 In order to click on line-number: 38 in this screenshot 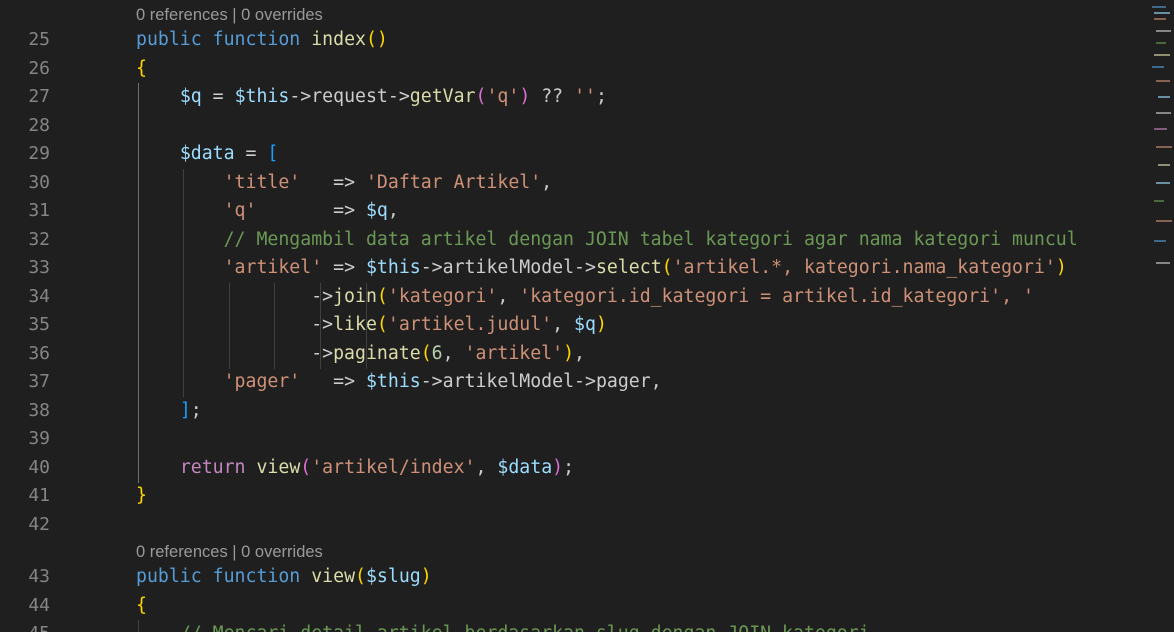, I will do `click(39, 410)`.